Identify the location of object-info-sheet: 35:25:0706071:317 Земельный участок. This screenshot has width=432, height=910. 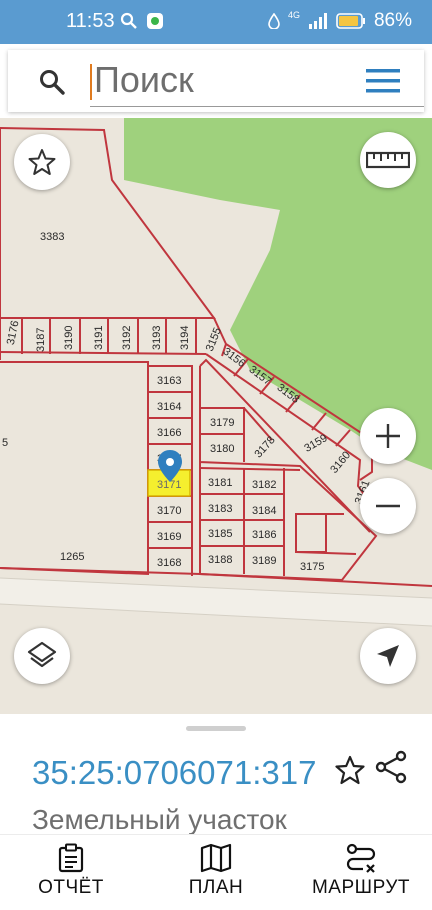
(216, 774).